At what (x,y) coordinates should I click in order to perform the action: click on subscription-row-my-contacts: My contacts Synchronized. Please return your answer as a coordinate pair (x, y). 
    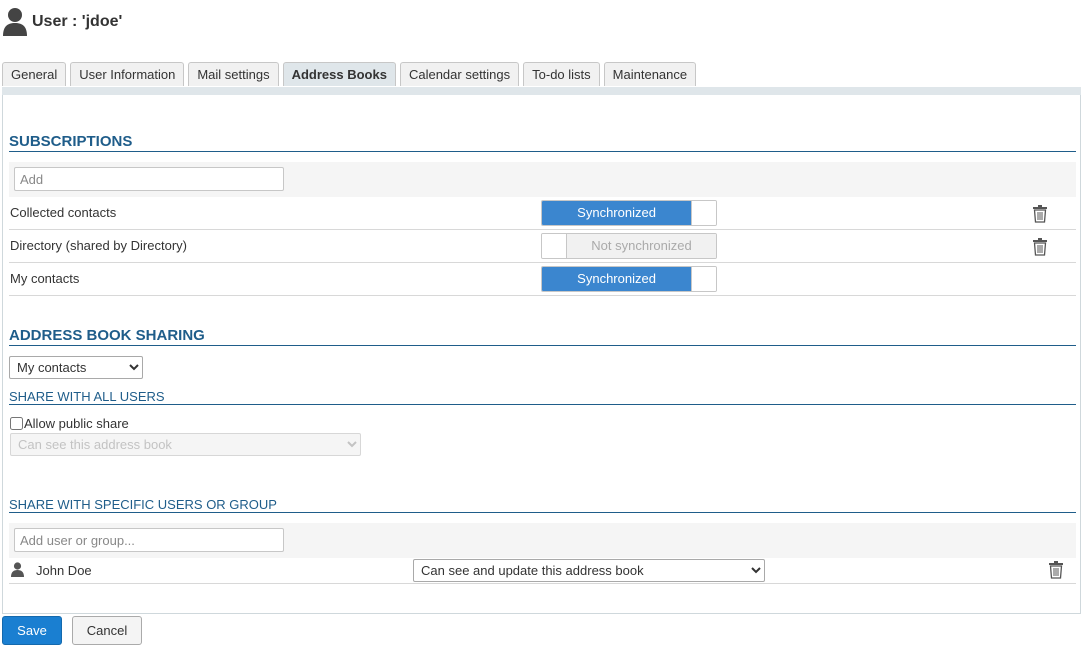
    Looking at the image, I should click on (542, 279).